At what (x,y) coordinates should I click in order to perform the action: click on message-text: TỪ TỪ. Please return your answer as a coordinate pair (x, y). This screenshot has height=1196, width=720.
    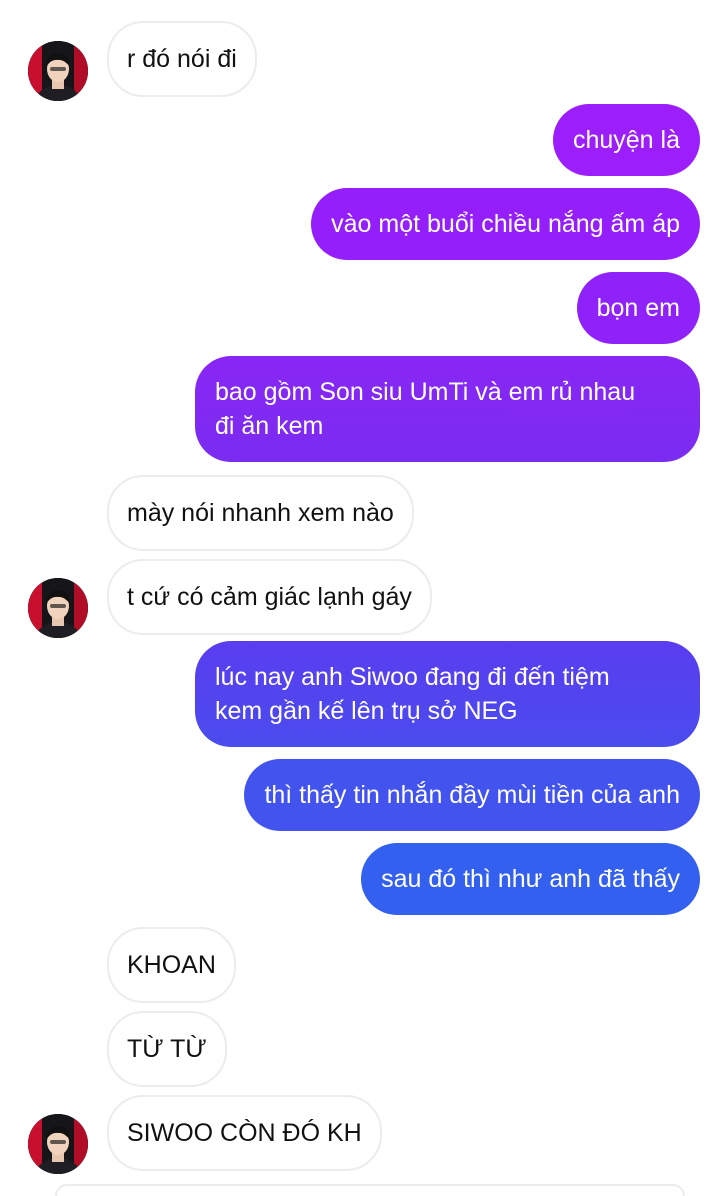
    Looking at the image, I should click on (167, 1049).